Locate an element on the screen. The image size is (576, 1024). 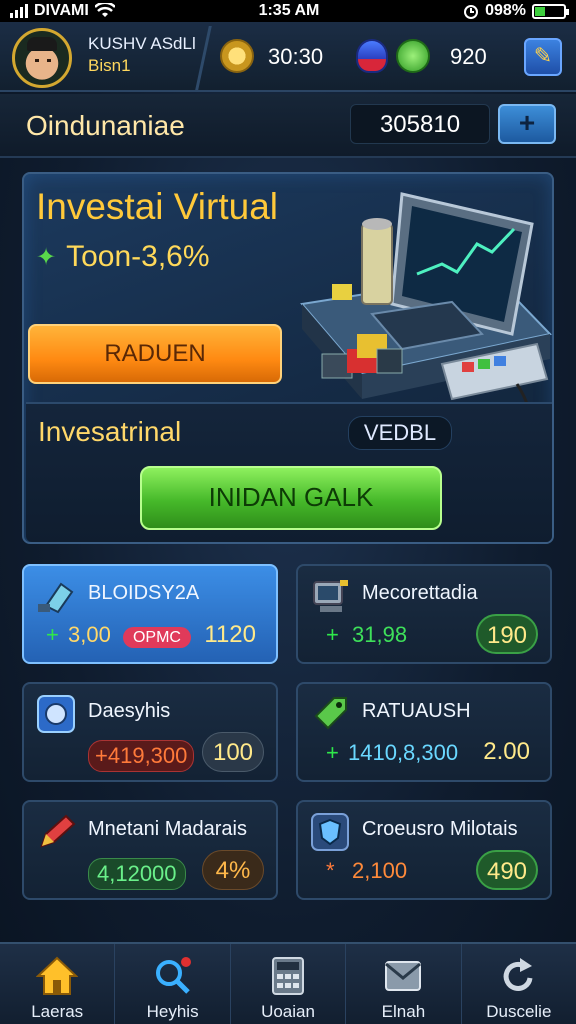
cash-icon is located at coordinates (413, 56).